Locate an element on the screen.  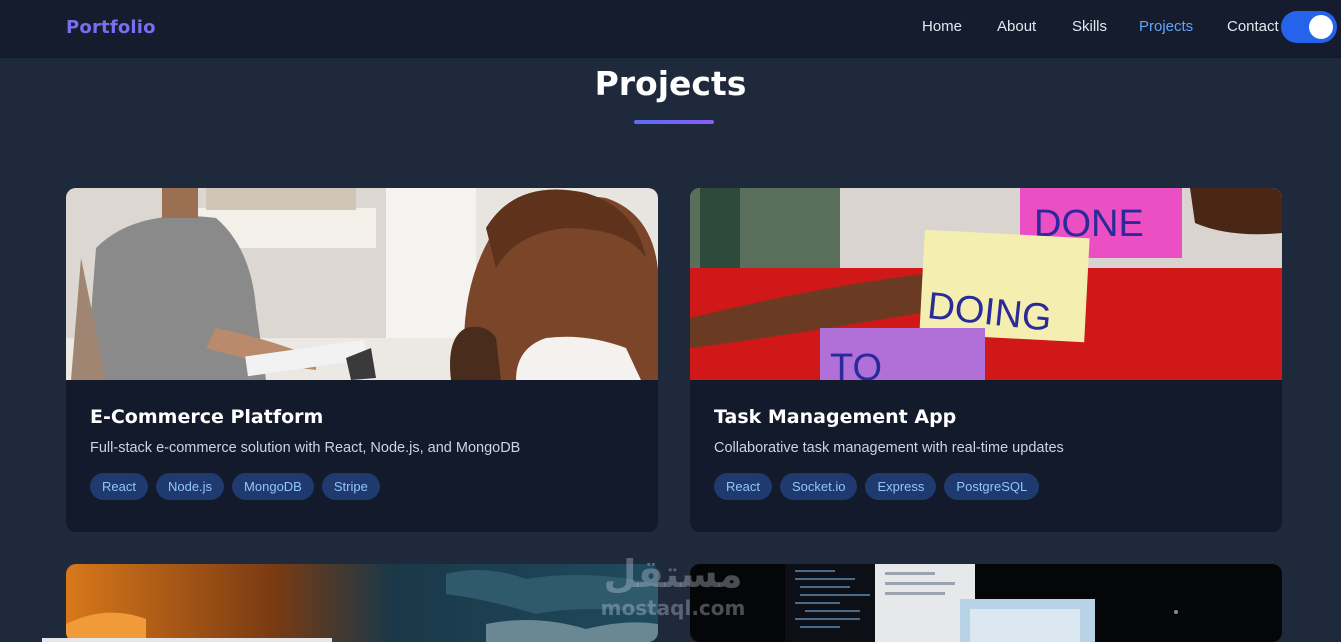
code-screens-image is located at coordinates (986, 603).